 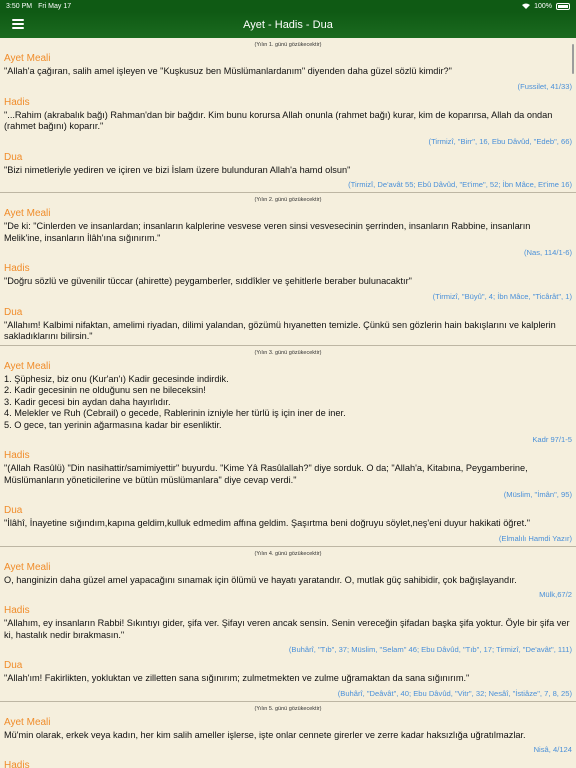 What do you see at coordinates (288, 6) in the screenshot?
I see `status-bar: 3:50 PM Fri May 17 100%` at bounding box center [288, 6].